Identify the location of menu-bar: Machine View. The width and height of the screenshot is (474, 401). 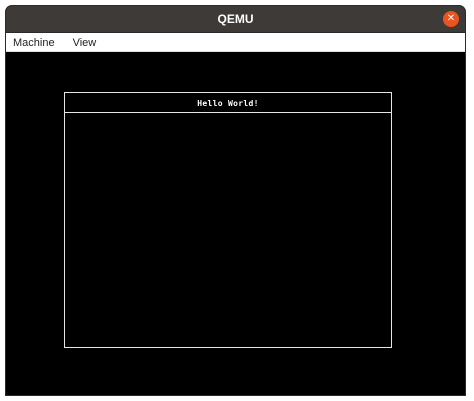
(235, 42).